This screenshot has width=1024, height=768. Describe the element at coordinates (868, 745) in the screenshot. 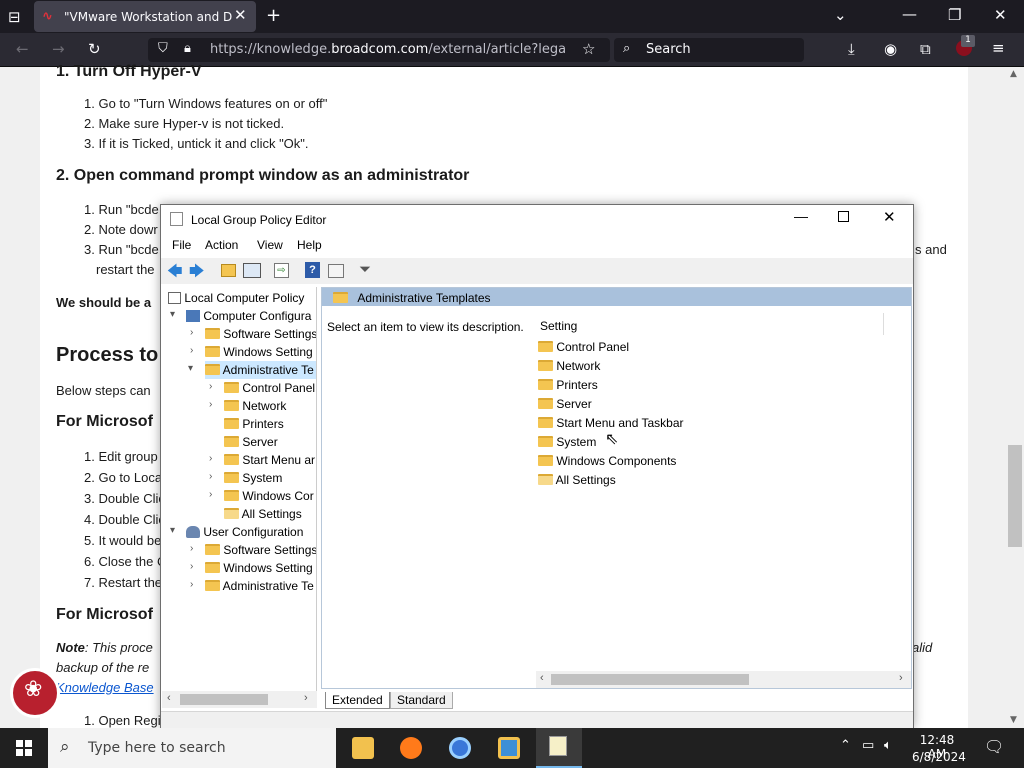

I see `network-icon: ▭` at that location.